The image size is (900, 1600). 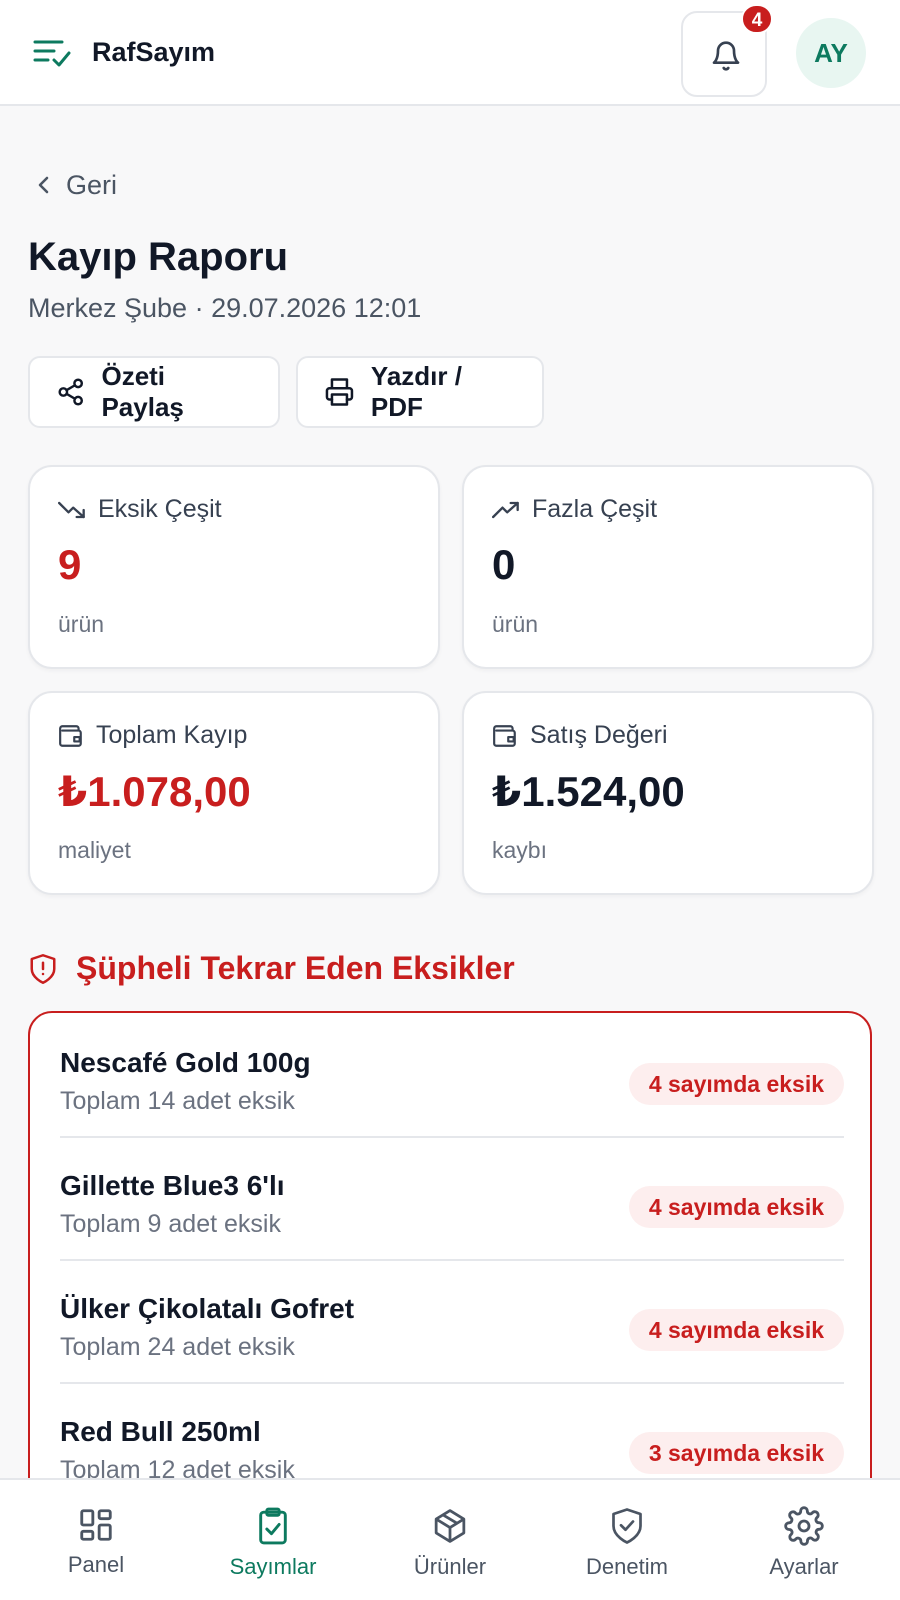 I want to click on stat-label: Satış Değeri, so click(x=599, y=735).